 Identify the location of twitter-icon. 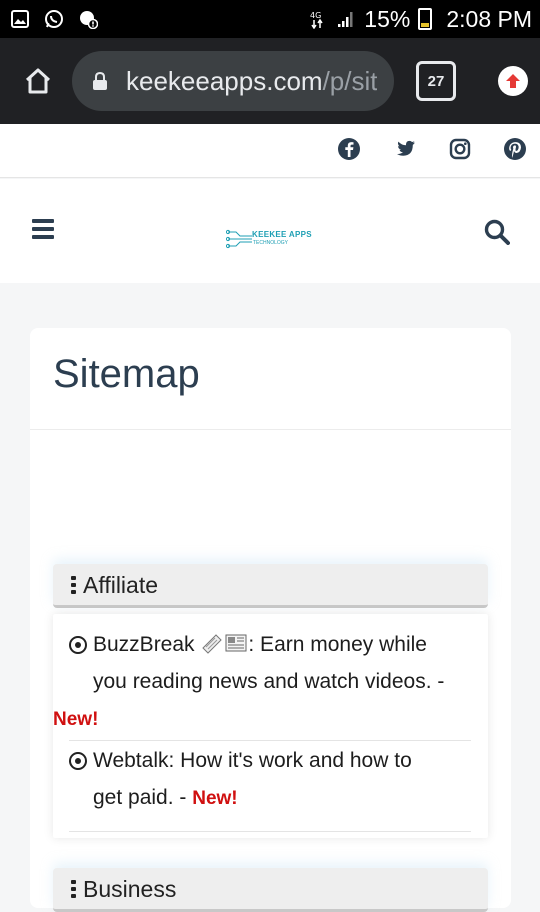
(405, 149).